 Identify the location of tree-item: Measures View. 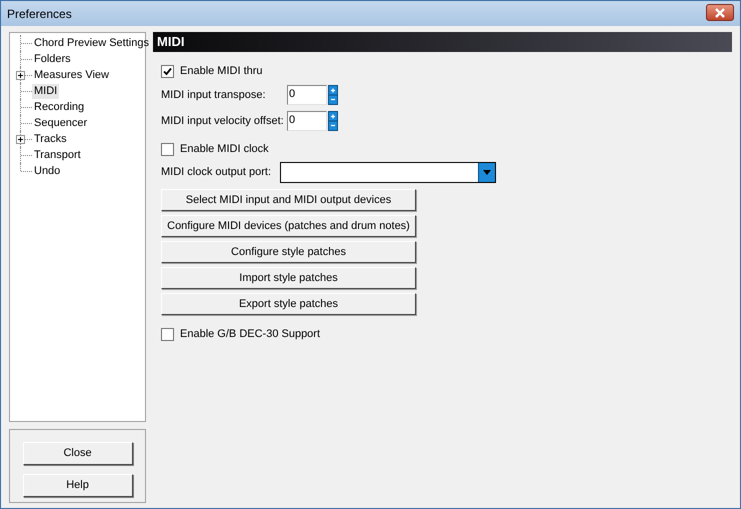
(71, 75).